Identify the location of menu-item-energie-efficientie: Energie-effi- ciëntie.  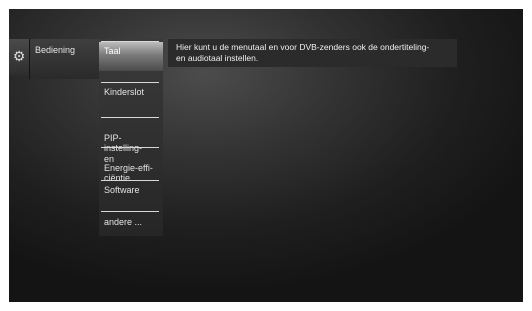
(131, 166).